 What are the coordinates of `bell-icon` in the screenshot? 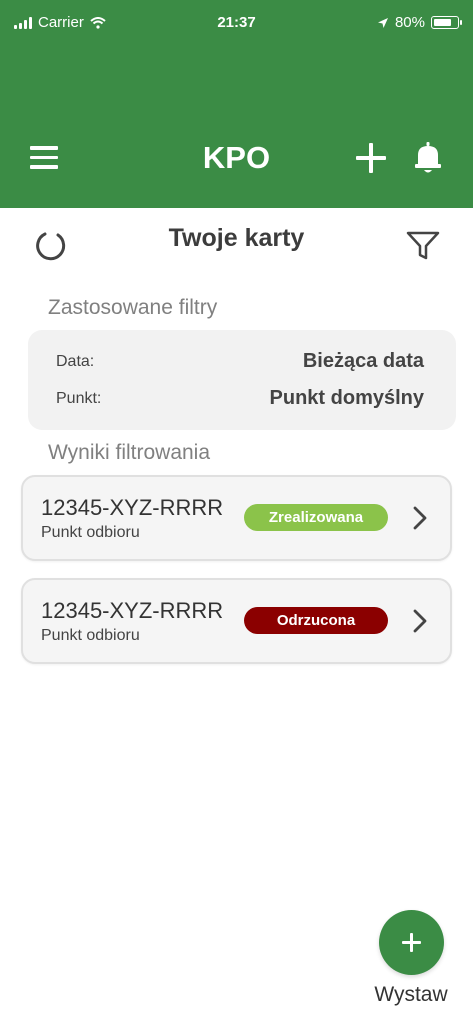 It's located at (428, 158).